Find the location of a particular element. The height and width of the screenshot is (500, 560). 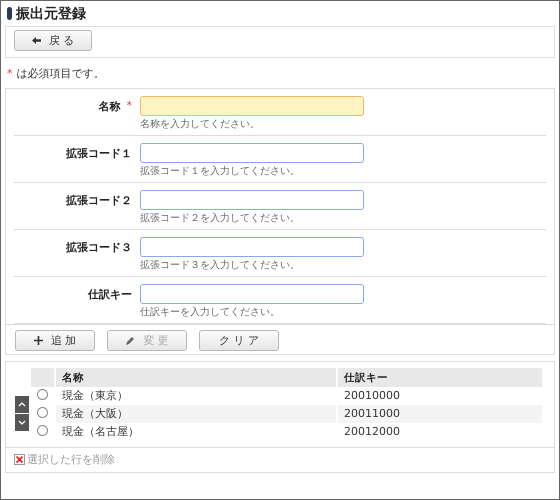

move-up-button is located at coordinates (22, 404).